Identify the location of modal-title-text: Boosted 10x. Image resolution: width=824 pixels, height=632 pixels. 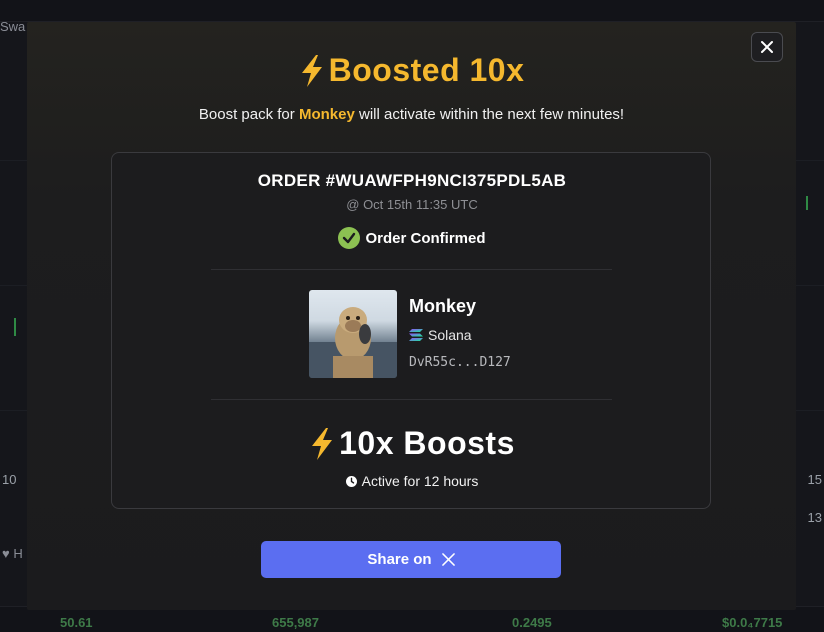
(426, 70).